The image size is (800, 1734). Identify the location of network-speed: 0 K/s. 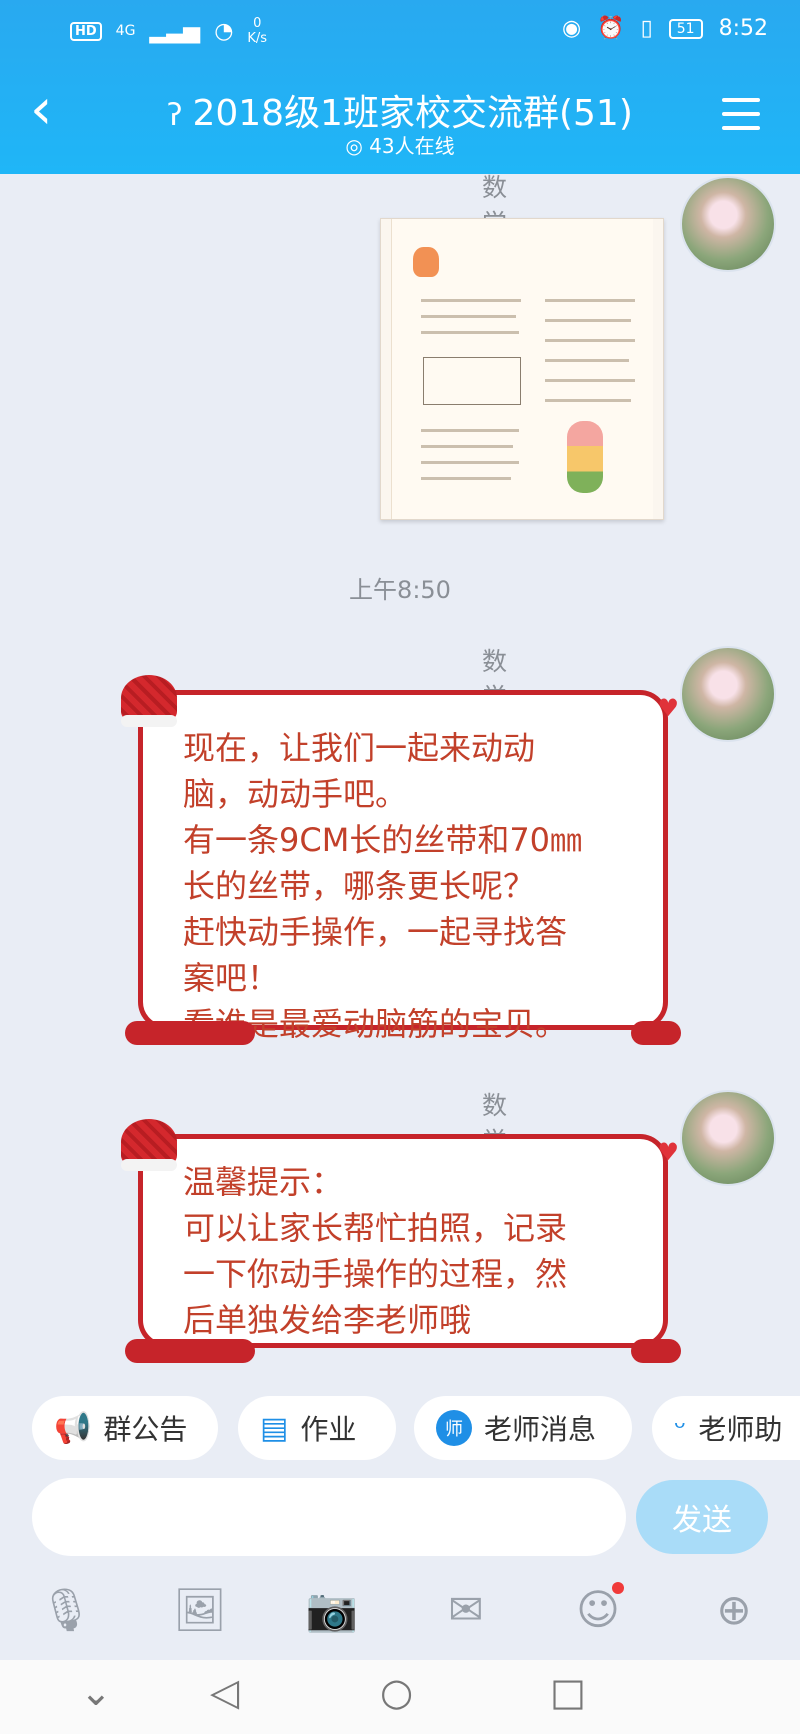
(257, 31).